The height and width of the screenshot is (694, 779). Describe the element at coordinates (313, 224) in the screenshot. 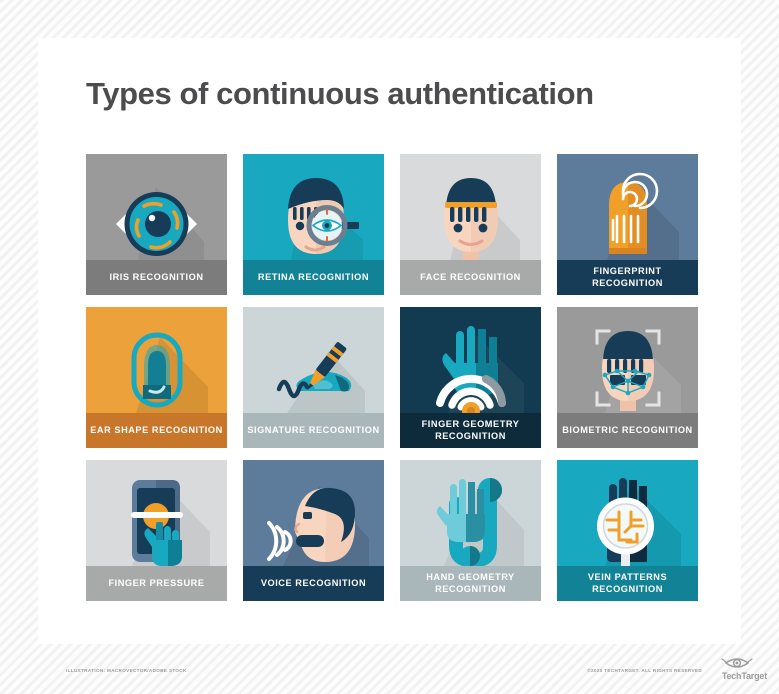

I see `tile-retina-recognition: RETINA RECOGNITION` at that location.